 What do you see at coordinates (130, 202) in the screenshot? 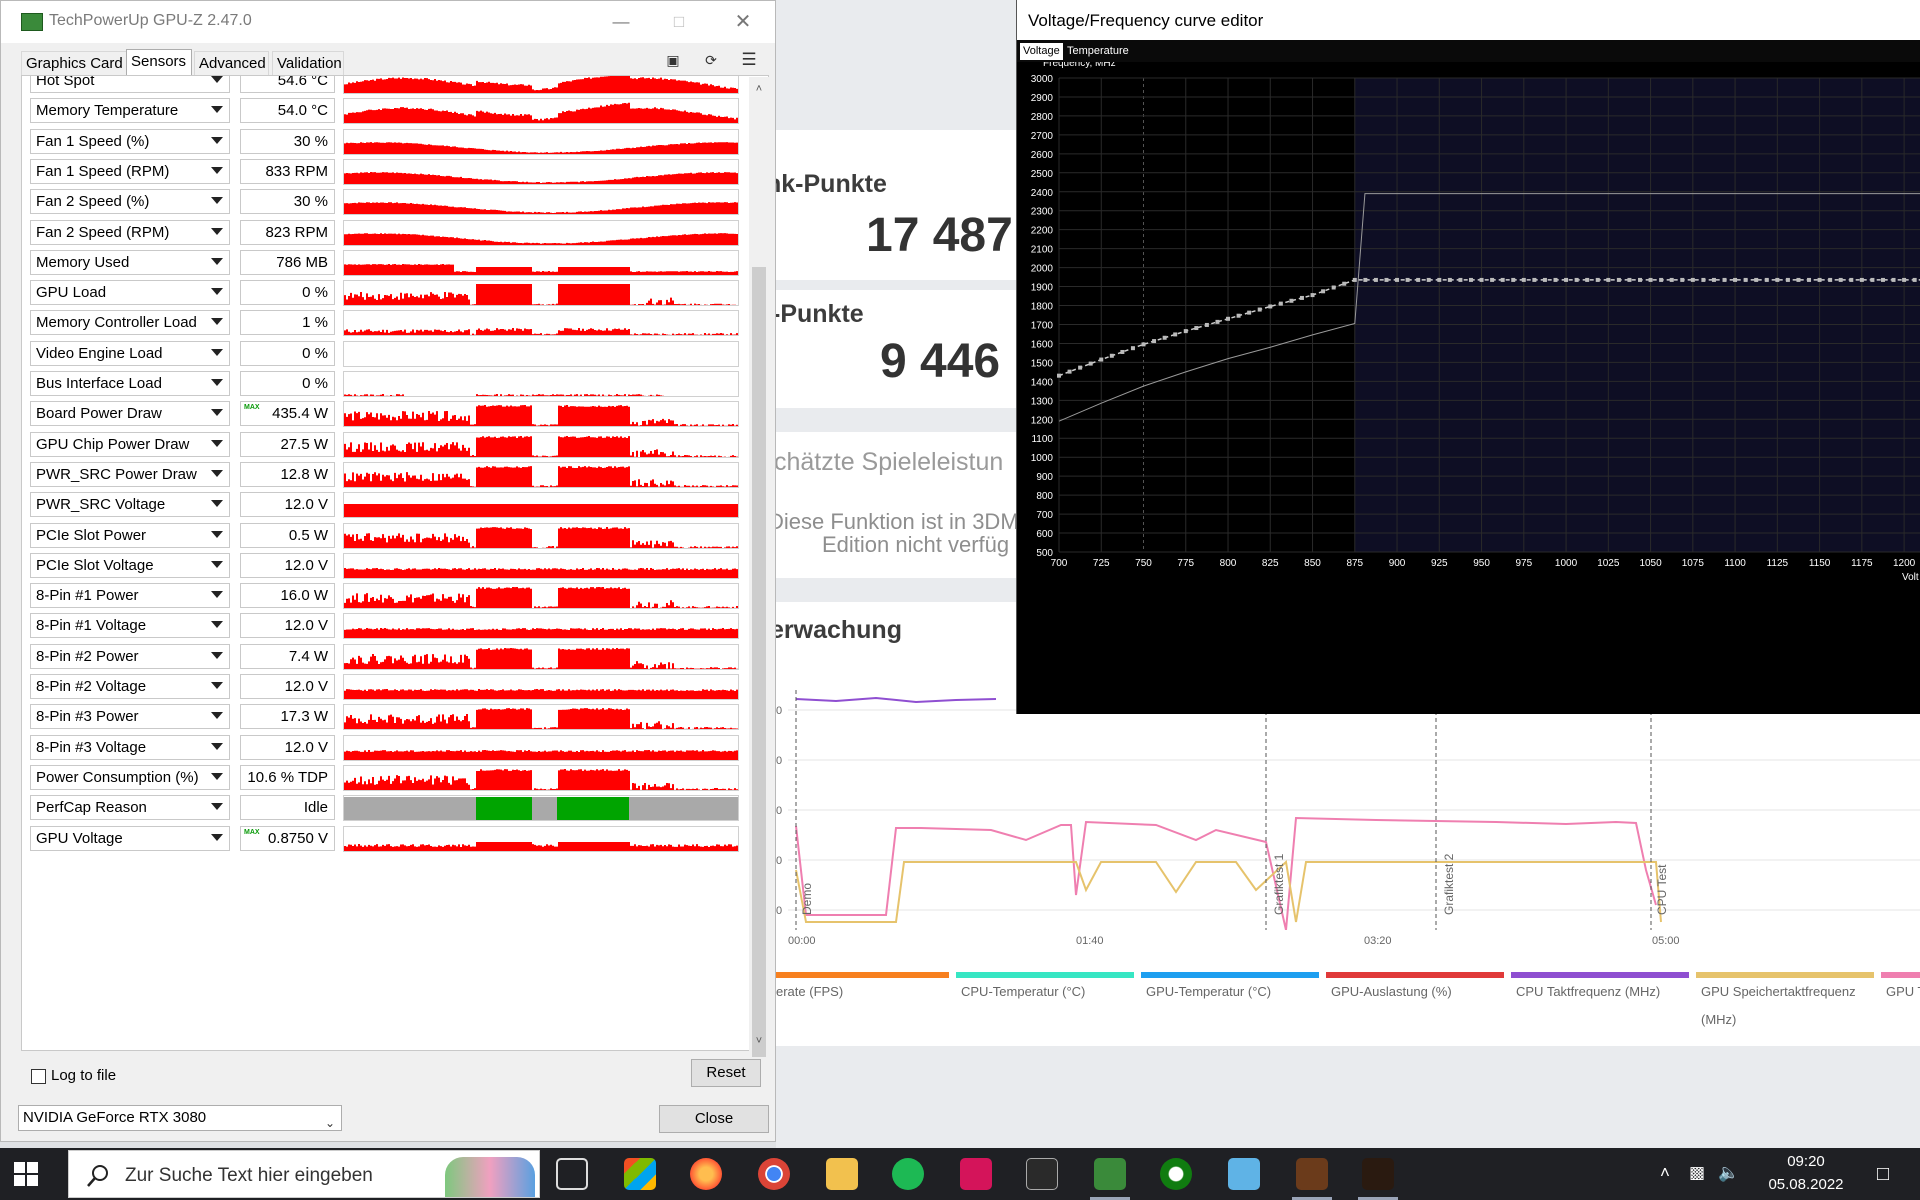
I see `sensor-name: Fan 2 Speed (%)` at bounding box center [130, 202].